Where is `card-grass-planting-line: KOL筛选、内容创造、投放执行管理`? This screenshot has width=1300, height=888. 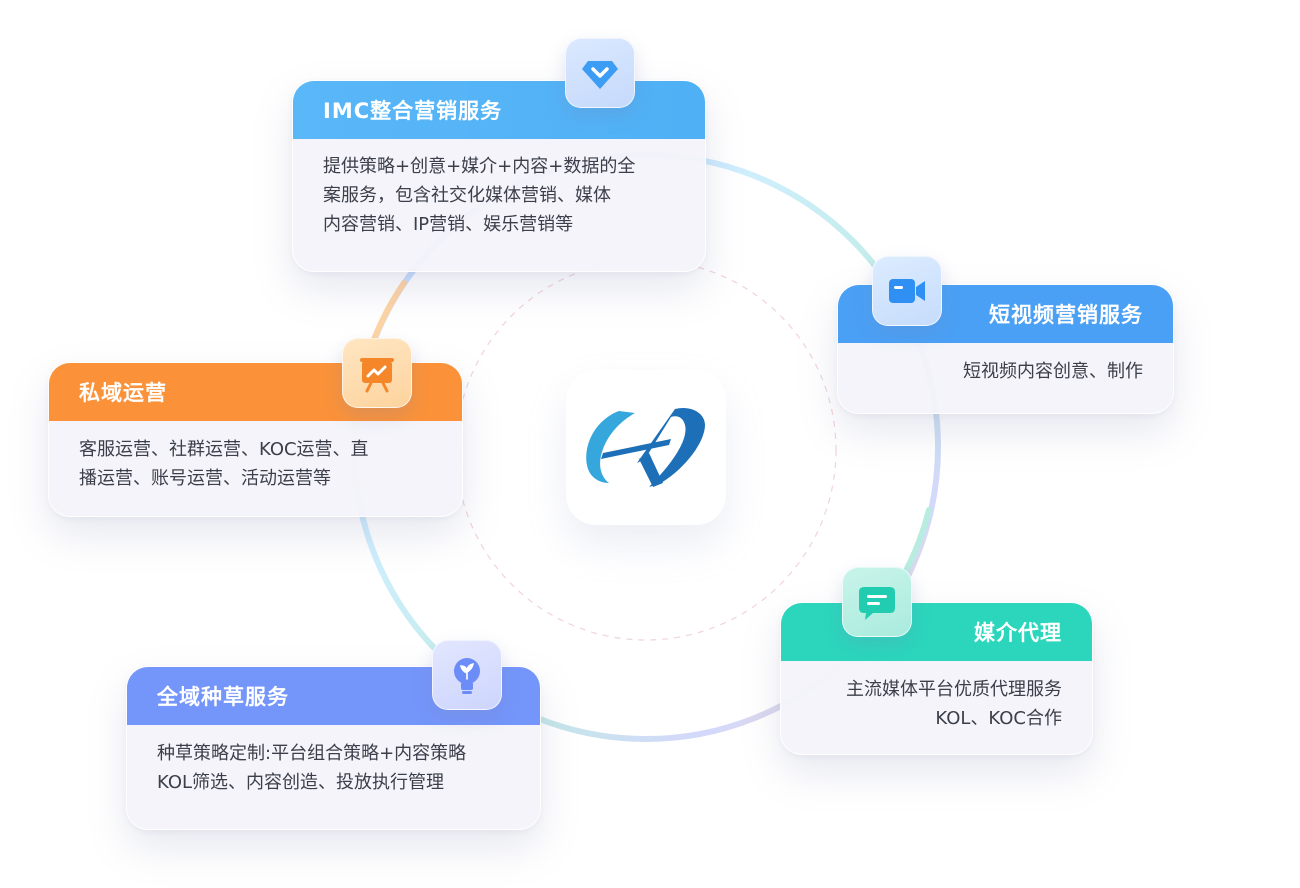
card-grass-planting-line: KOL筛选、内容创造、投放执行管理 is located at coordinates (301, 782).